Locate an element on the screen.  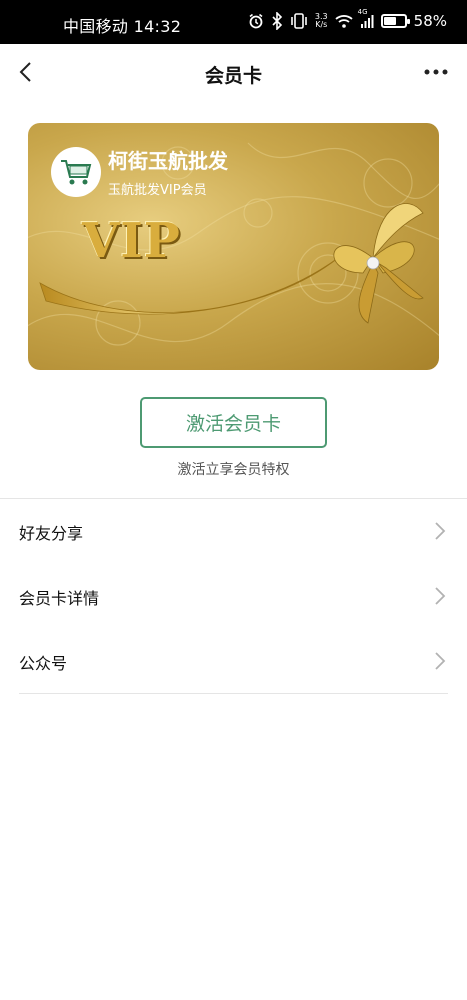
more-button is located at coordinates (436, 72).